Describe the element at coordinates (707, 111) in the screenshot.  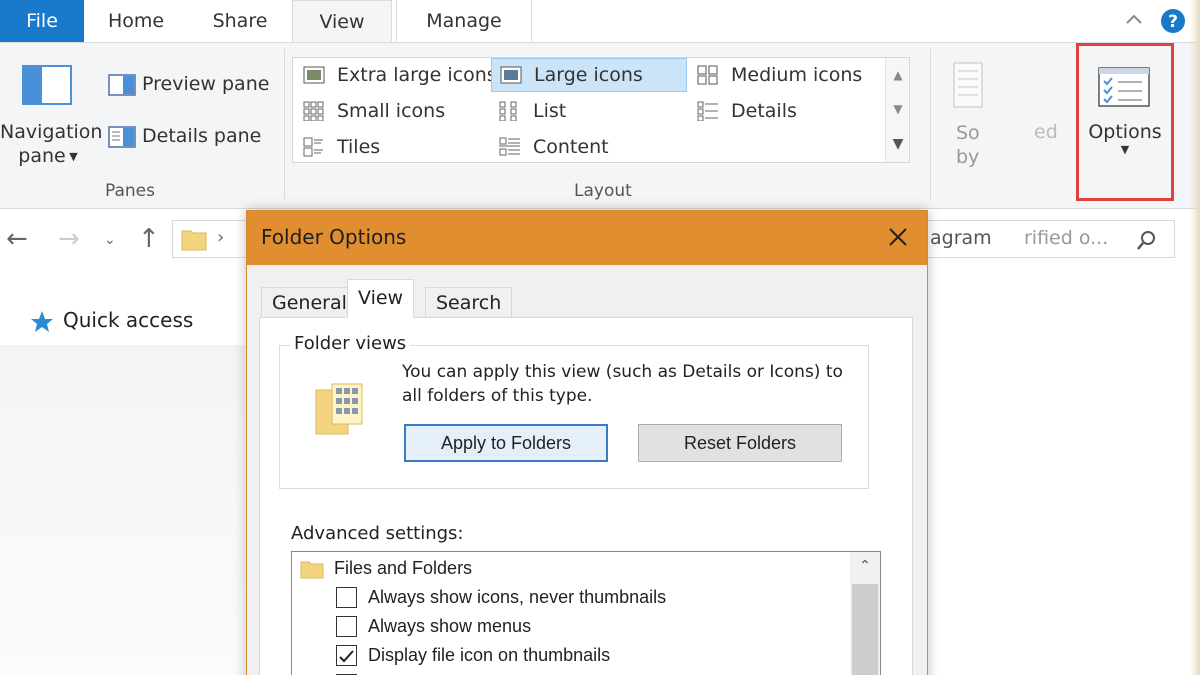
I see `details-icon` at that location.